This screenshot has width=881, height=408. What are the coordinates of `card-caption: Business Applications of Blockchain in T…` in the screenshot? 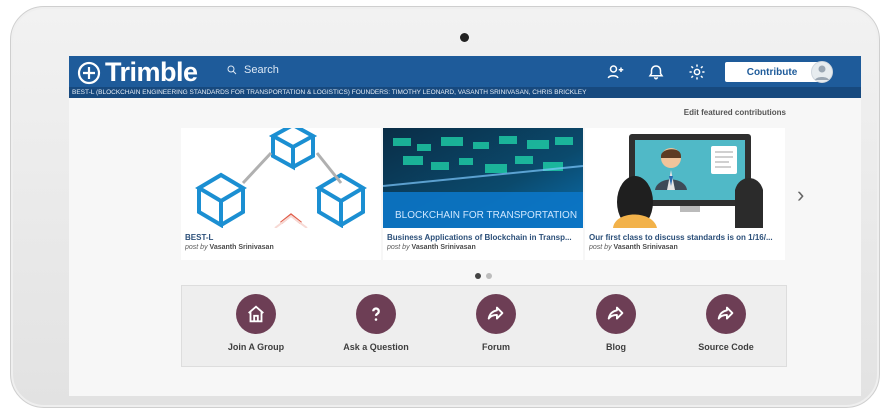 It's located at (483, 242).